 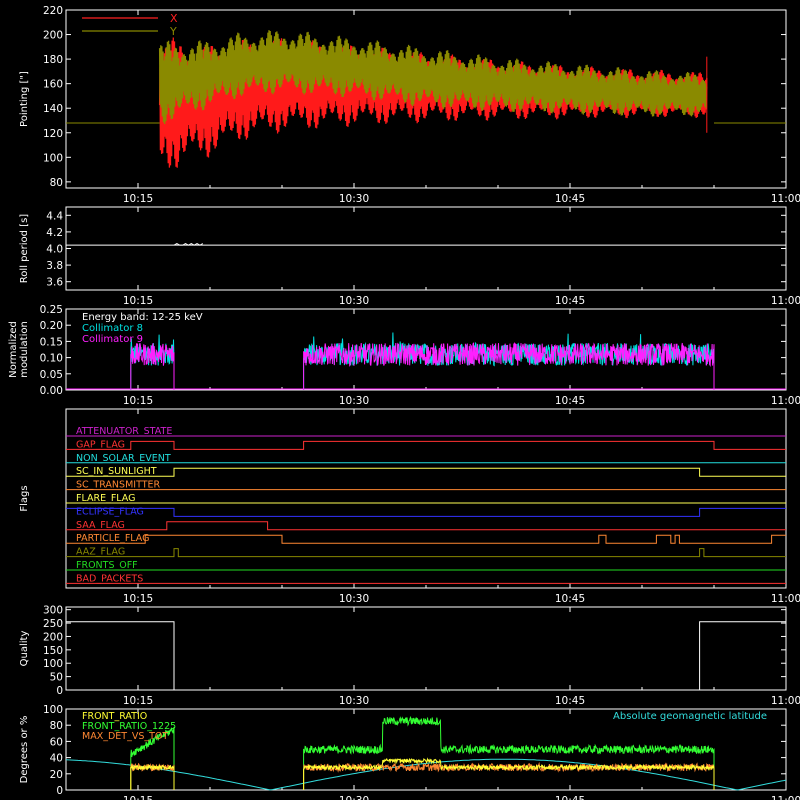 What do you see at coordinates (24, 750) in the screenshot?
I see `y-axis-label: Degrees or %` at bounding box center [24, 750].